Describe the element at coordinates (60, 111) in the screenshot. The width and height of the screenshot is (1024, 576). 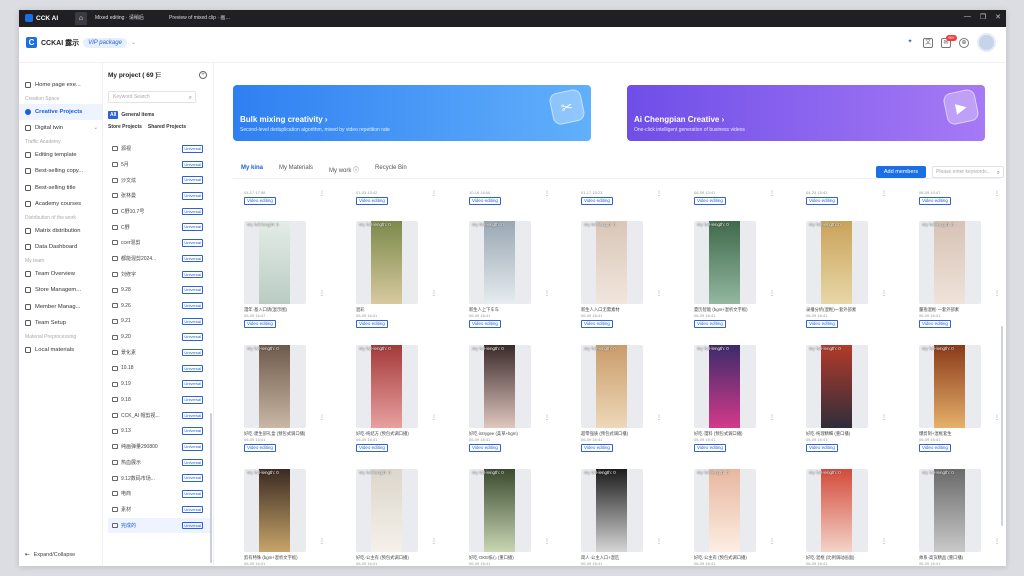
I see `sidebar-item: Creative Projects` at that location.